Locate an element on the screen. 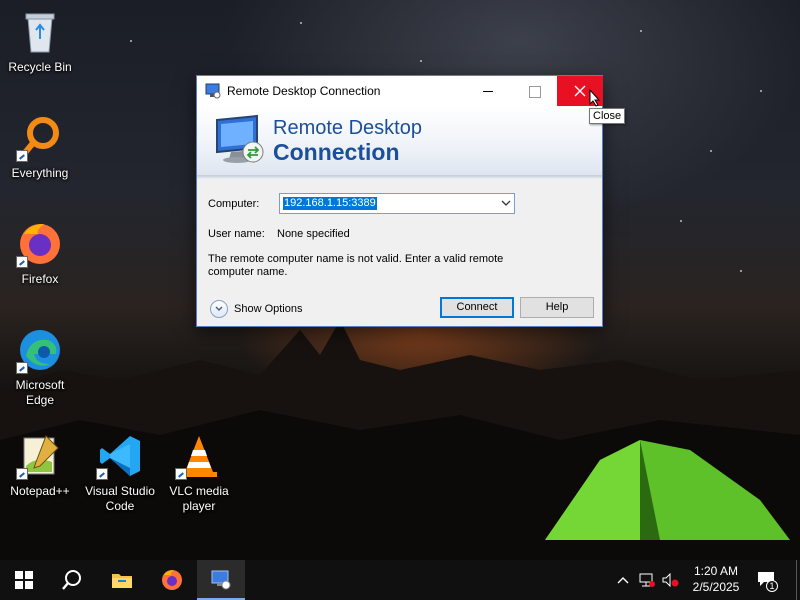 The image size is (800, 600). banner-title-line2: Connection is located at coordinates (336, 152).